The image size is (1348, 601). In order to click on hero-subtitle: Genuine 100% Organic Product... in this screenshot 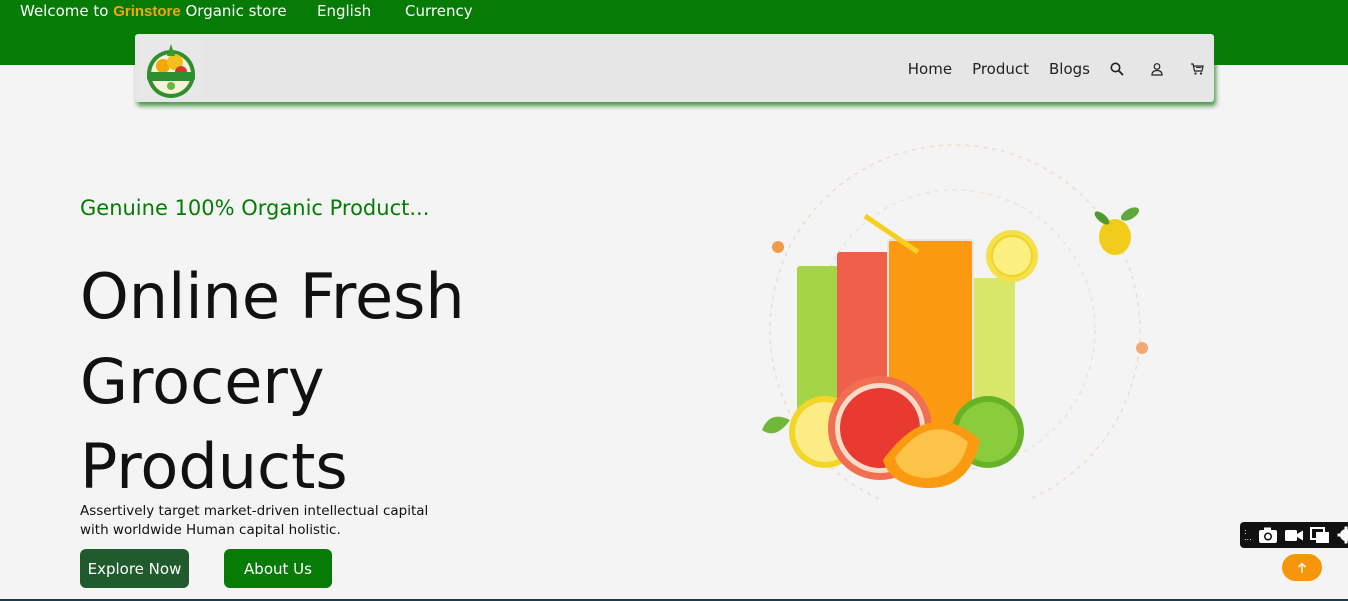, I will do `click(255, 208)`.